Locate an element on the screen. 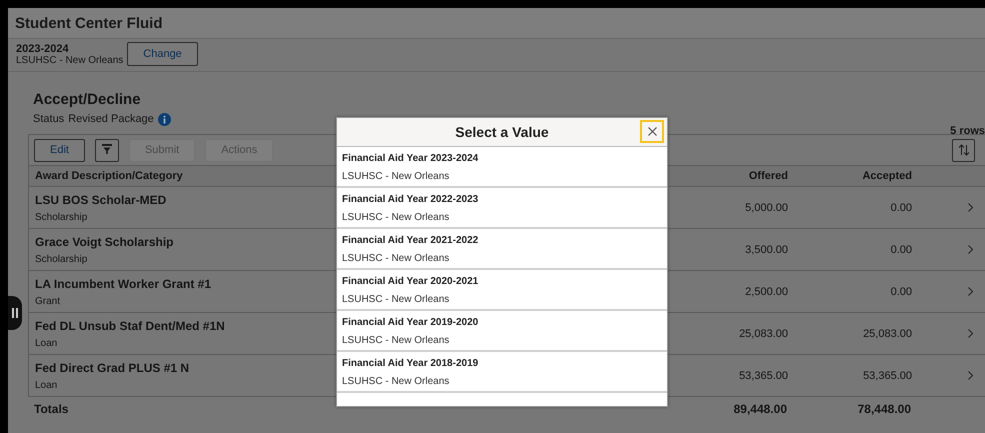  accepted-total: 78,448.00 is located at coordinates (884, 409).